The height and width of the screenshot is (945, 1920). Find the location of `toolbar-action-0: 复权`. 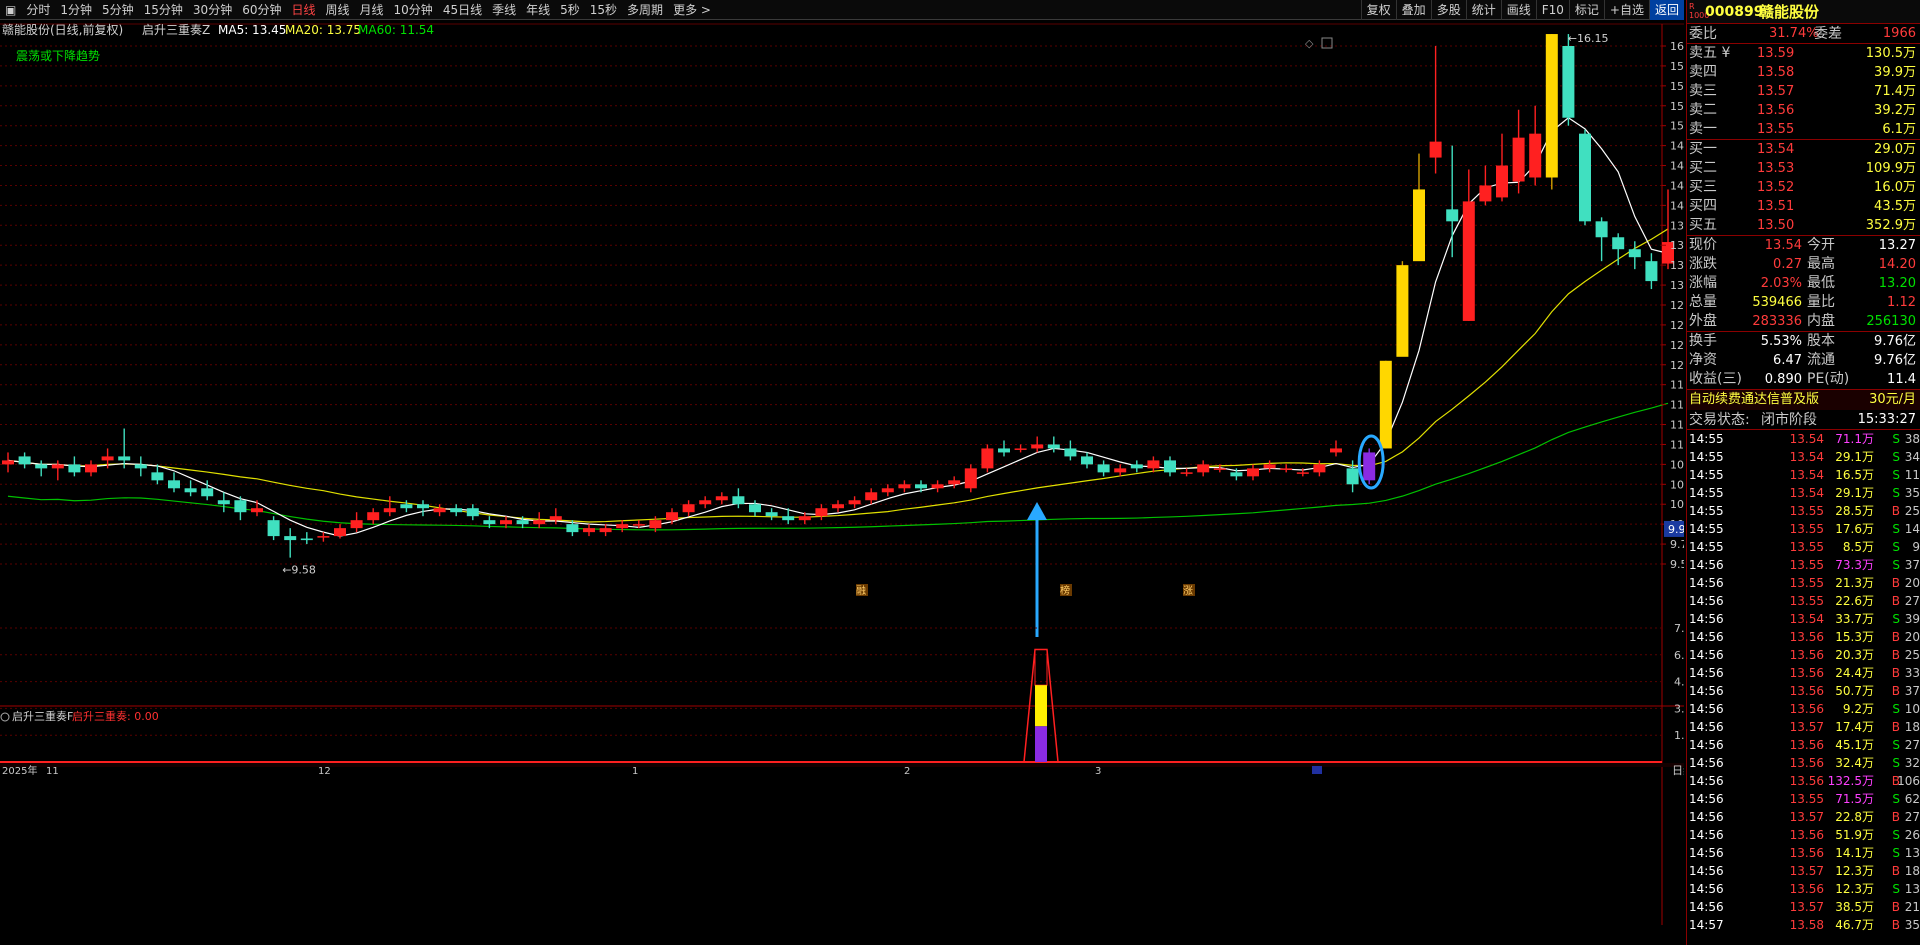

toolbar-action-0: 复权 is located at coordinates (1378, 10).